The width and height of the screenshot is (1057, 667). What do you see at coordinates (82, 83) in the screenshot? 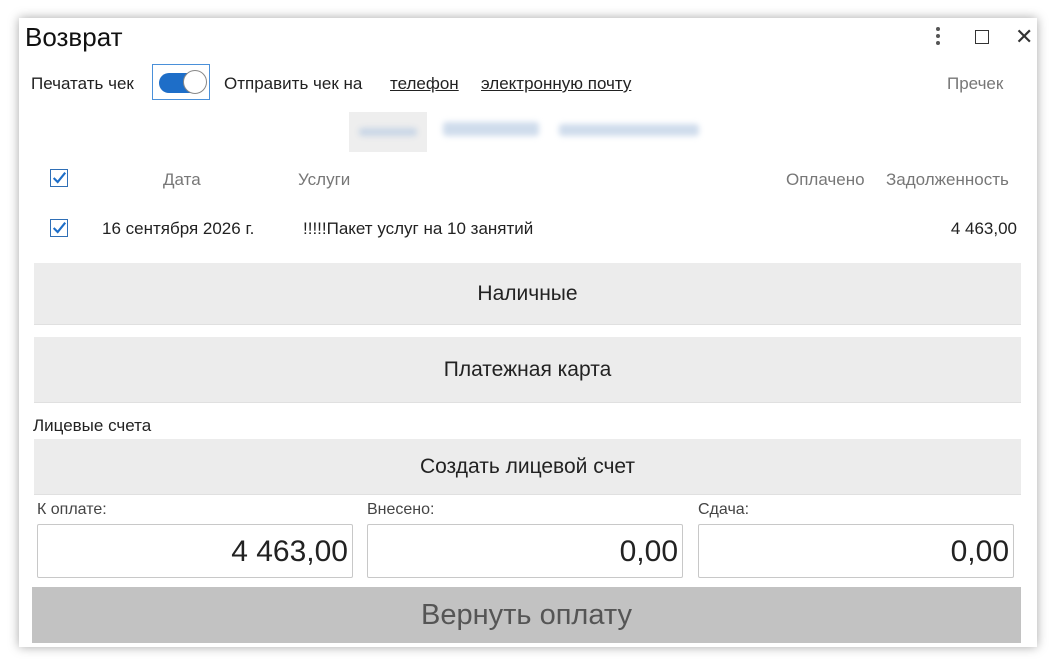
I see `print-receipt-label: Печатать чек` at bounding box center [82, 83].